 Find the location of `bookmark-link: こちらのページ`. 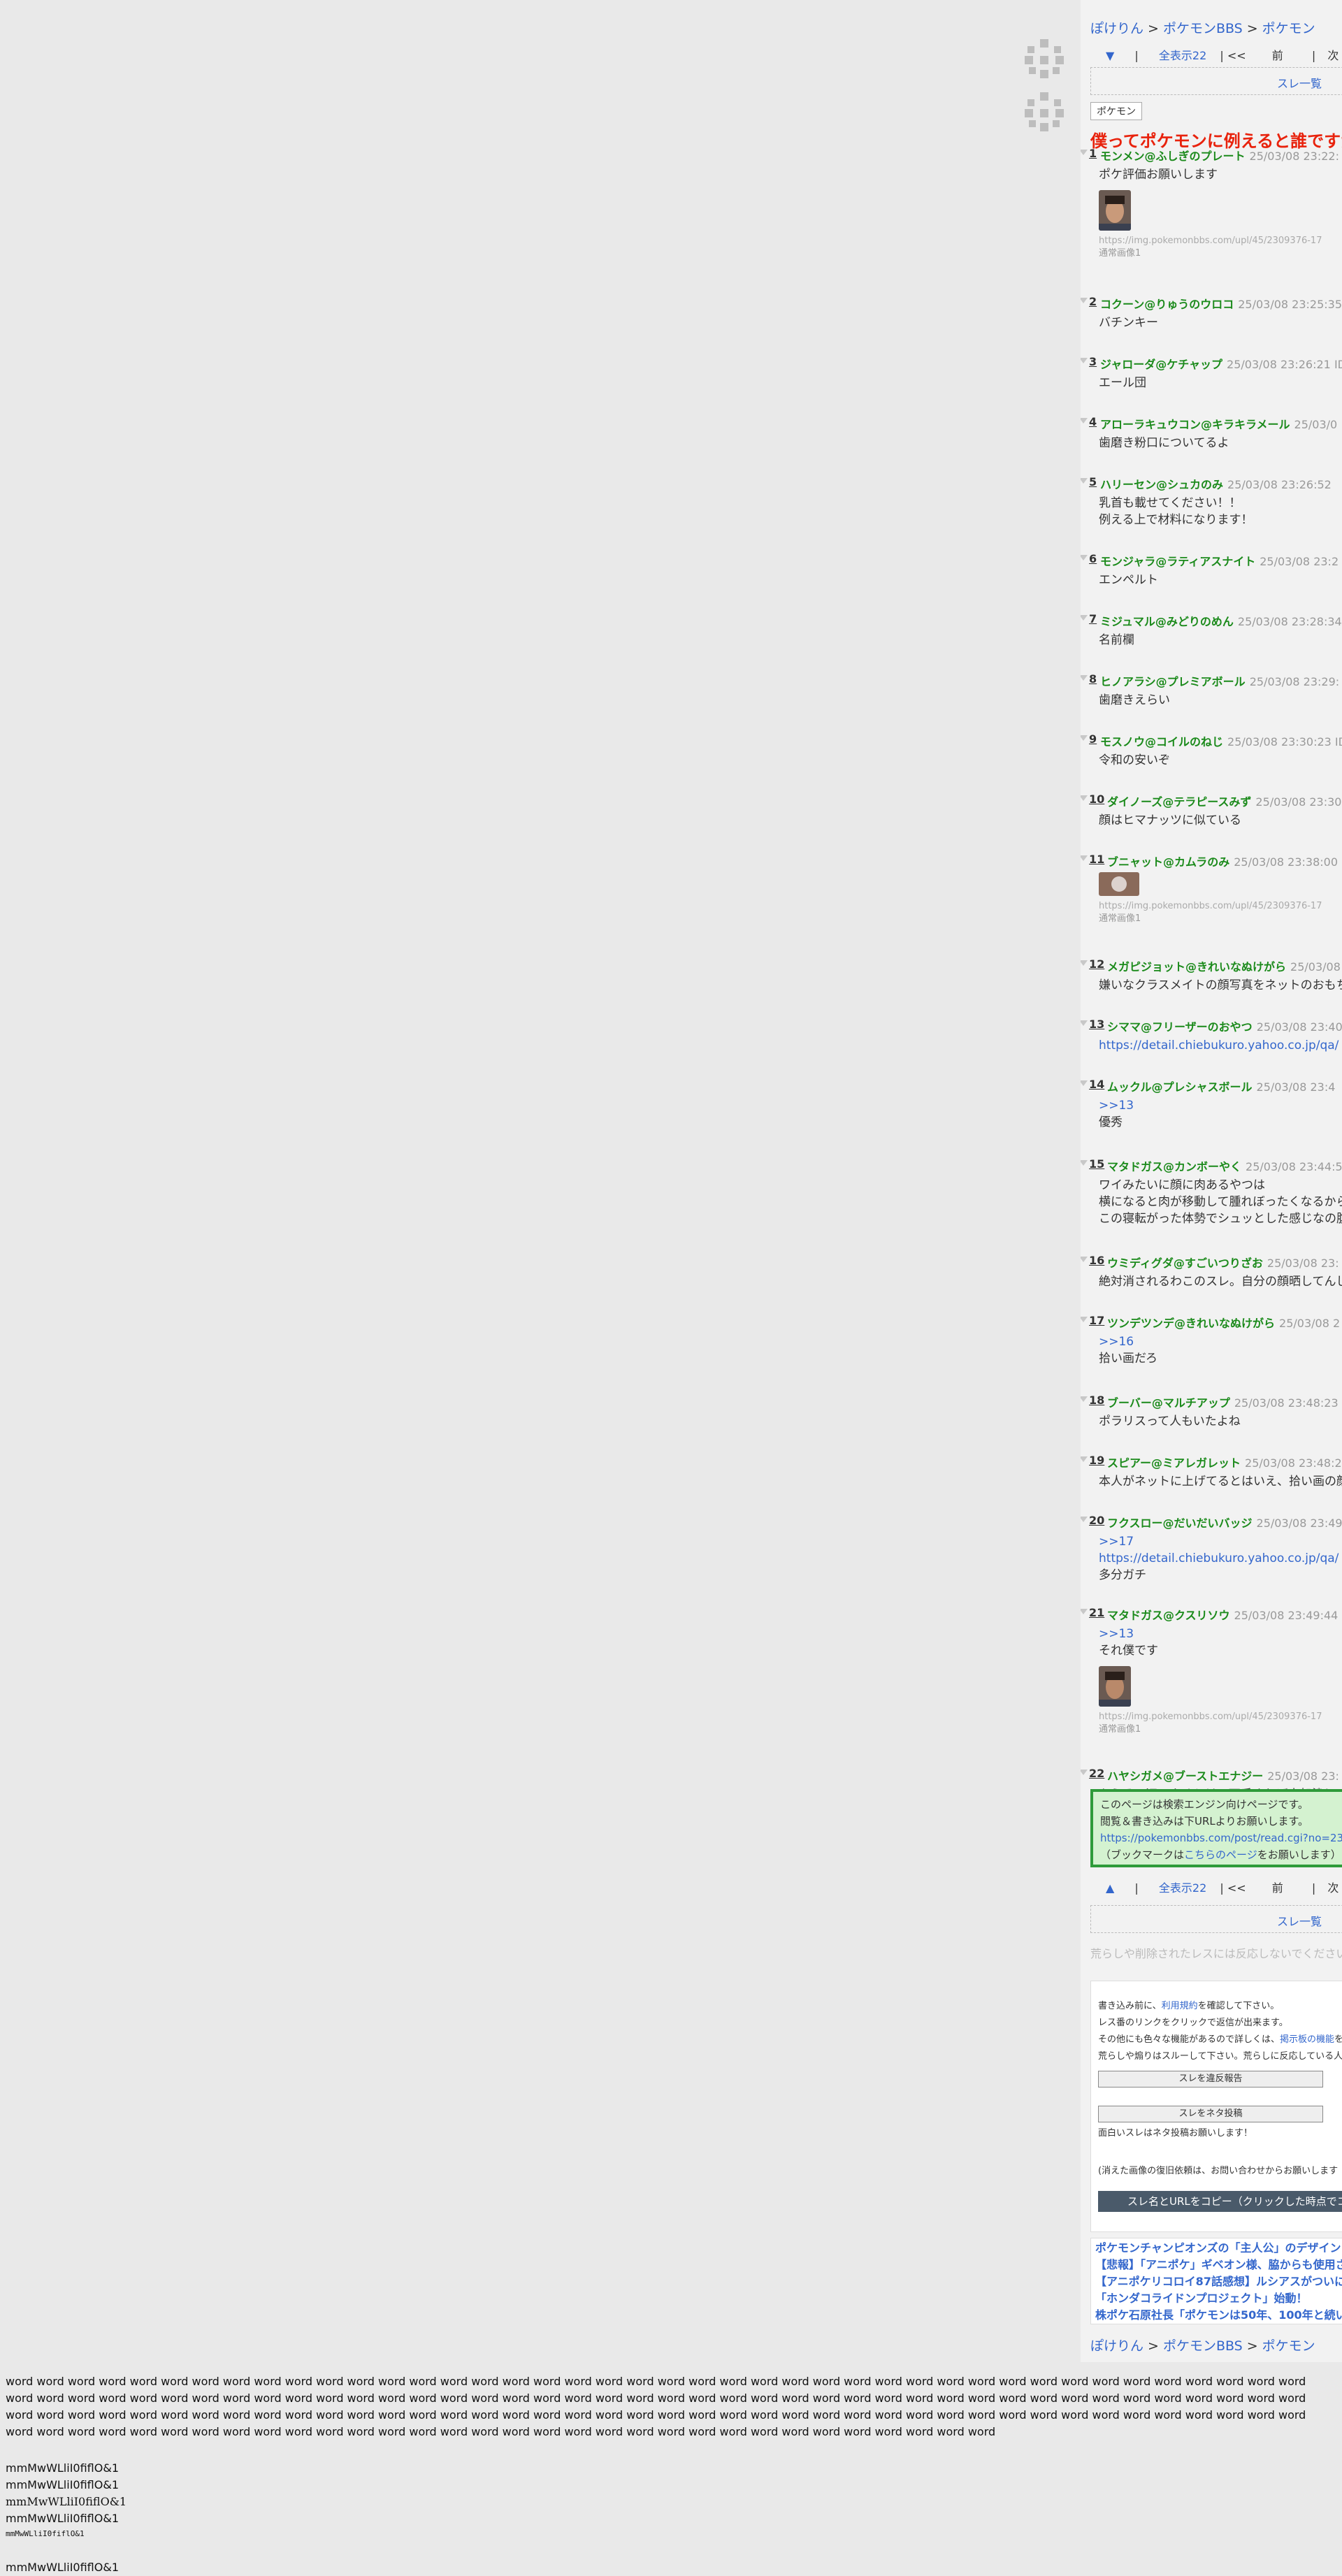

bookmark-link: こちらのページ is located at coordinates (1220, 1855).